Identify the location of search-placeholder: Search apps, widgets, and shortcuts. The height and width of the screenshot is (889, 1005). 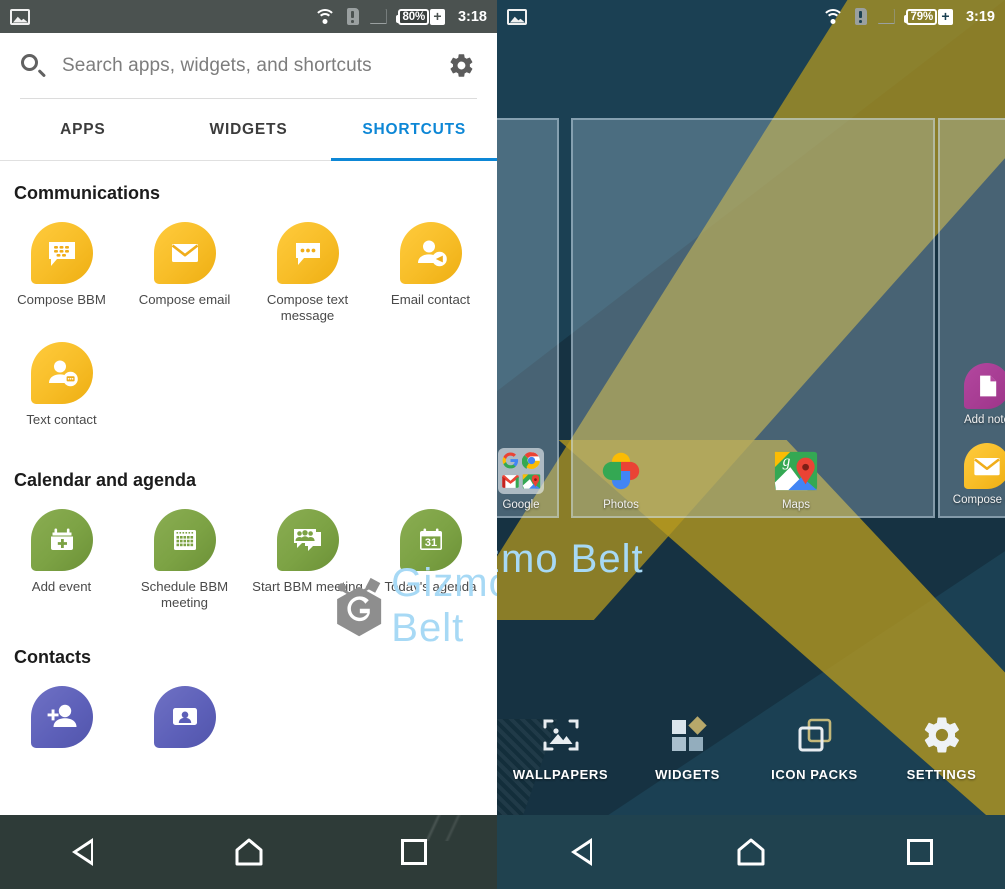
(217, 65).